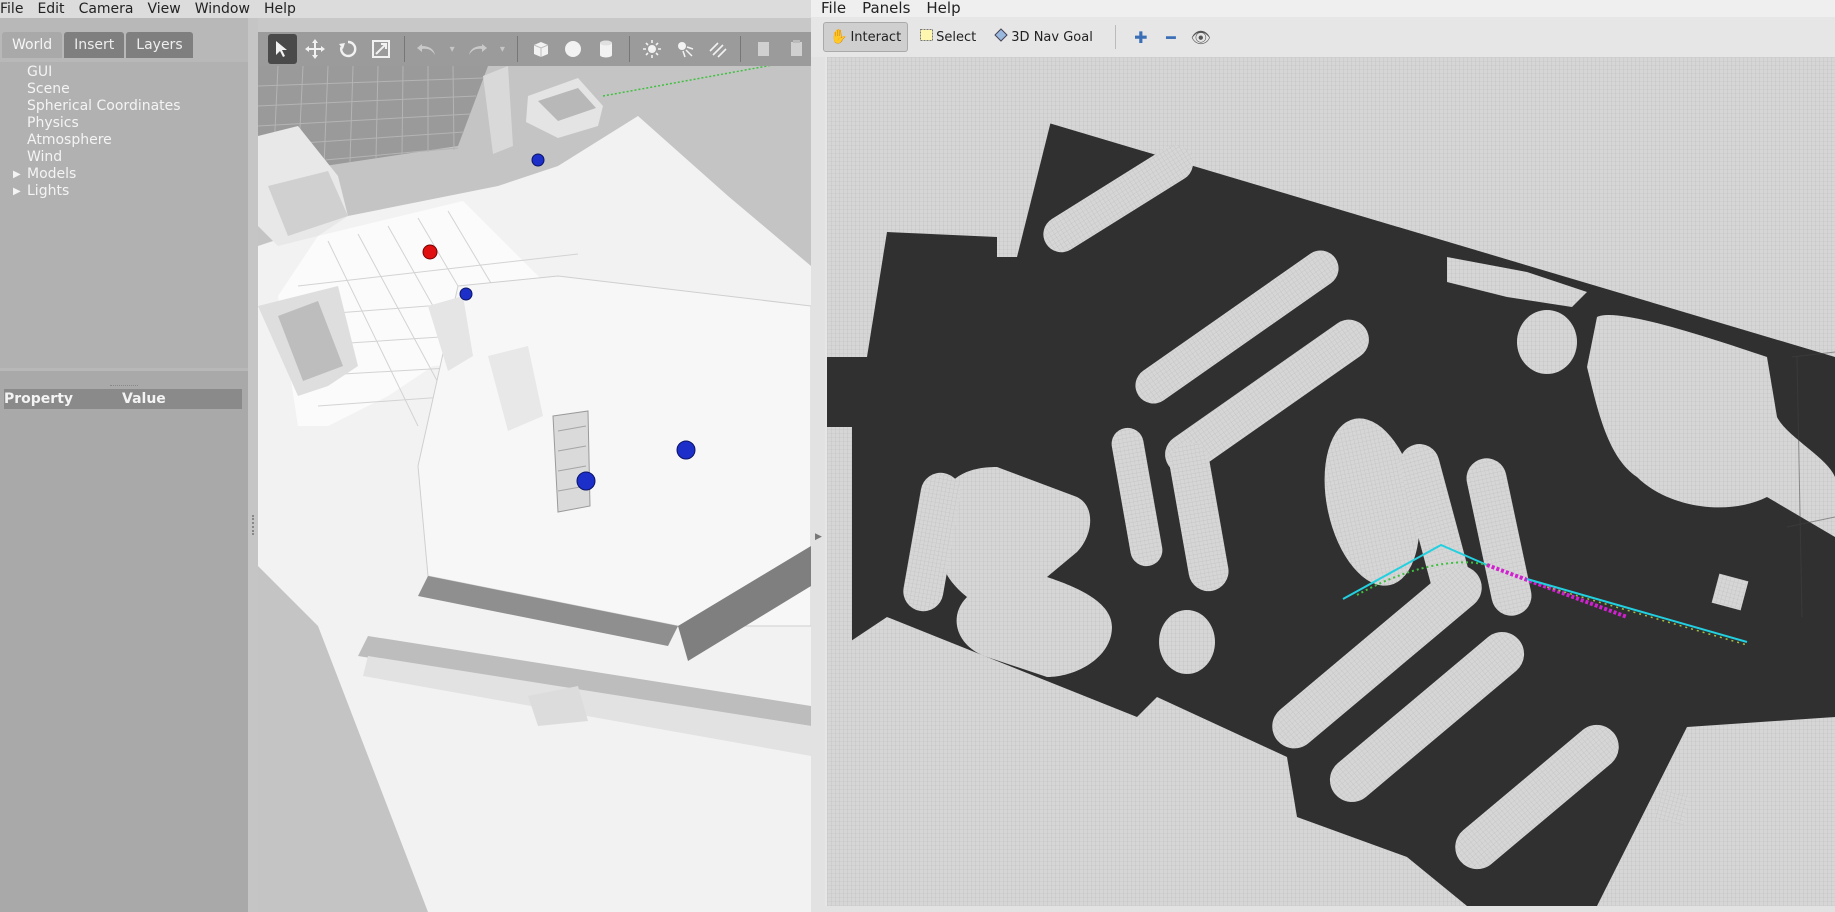 This screenshot has width=1835, height=912. Describe the element at coordinates (32, 45) in the screenshot. I see `tab-world: World` at that location.